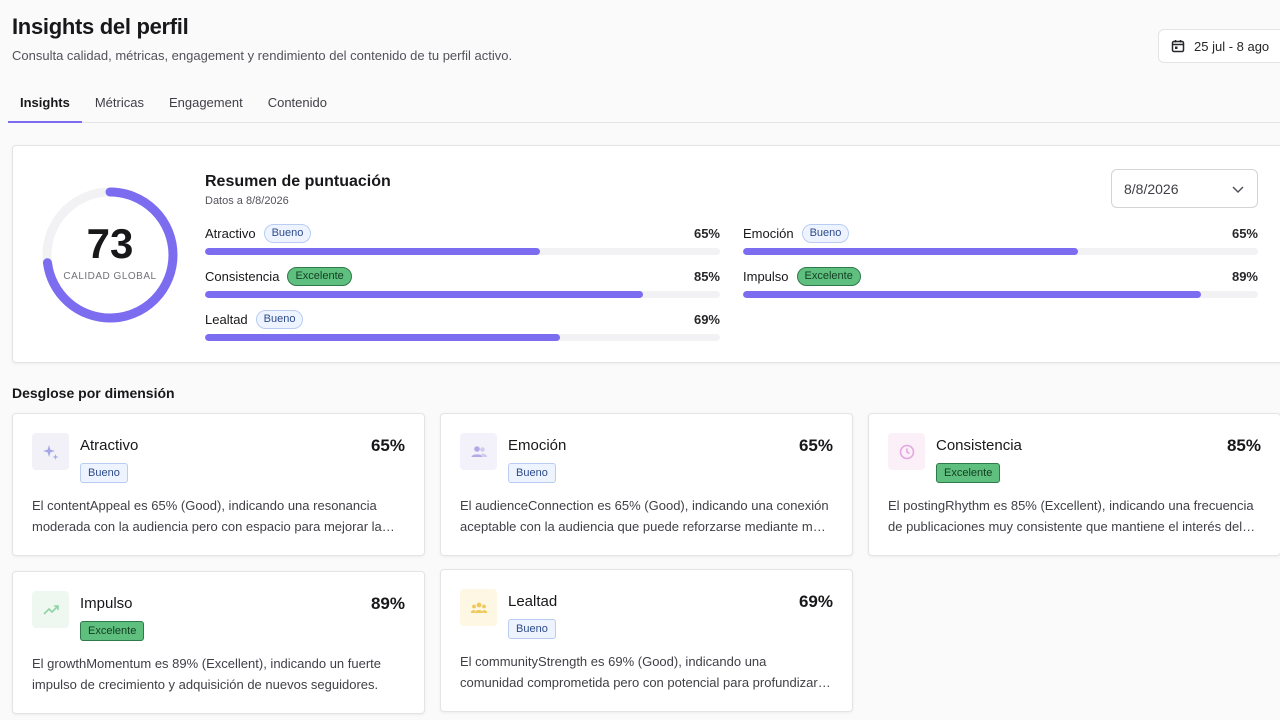 This screenshot has width=1280, height=720. Describe the element at coordinates (906, 451) in the screenshot. I see `clock-icon` at that location.